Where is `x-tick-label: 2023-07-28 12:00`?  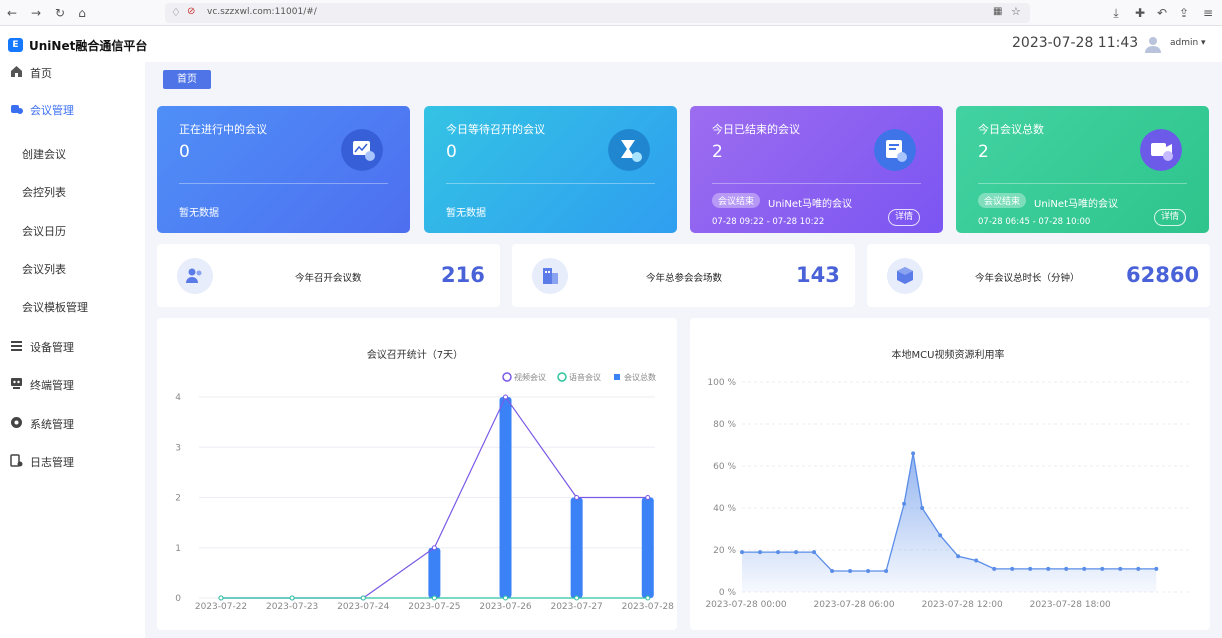 x-tick-label: 2023-07-28 12:00 is located at coordinates (962, 605).